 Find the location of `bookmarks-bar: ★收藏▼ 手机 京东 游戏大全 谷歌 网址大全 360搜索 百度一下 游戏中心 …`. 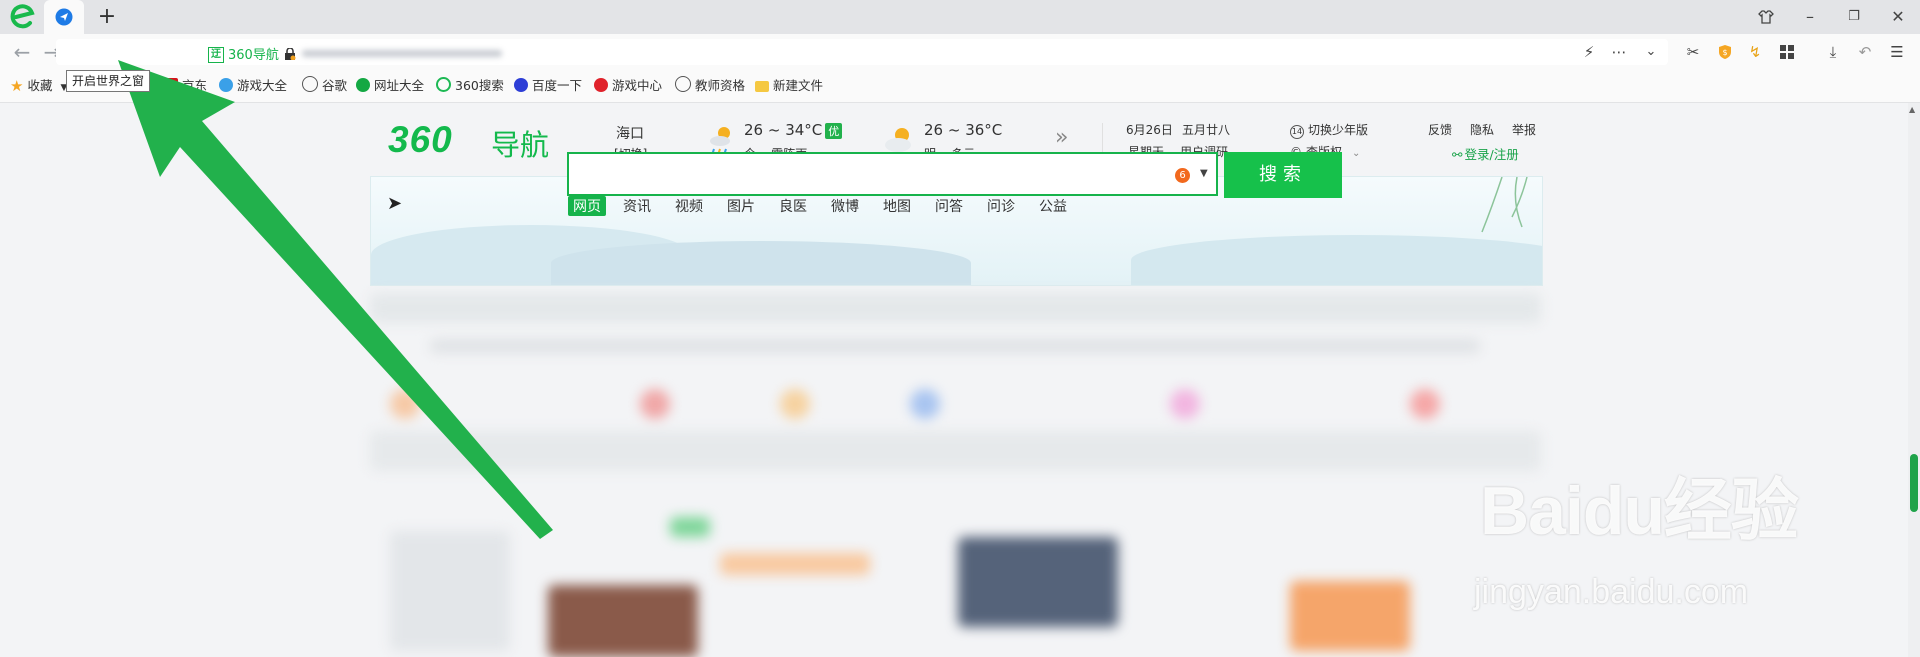

bookmarks-bar: ★收藏▼ 手机 京东 游戏大全 谷歌 网址大全 360搜索 百度一下 游戏中心 … is located at coordinates (960, 86).